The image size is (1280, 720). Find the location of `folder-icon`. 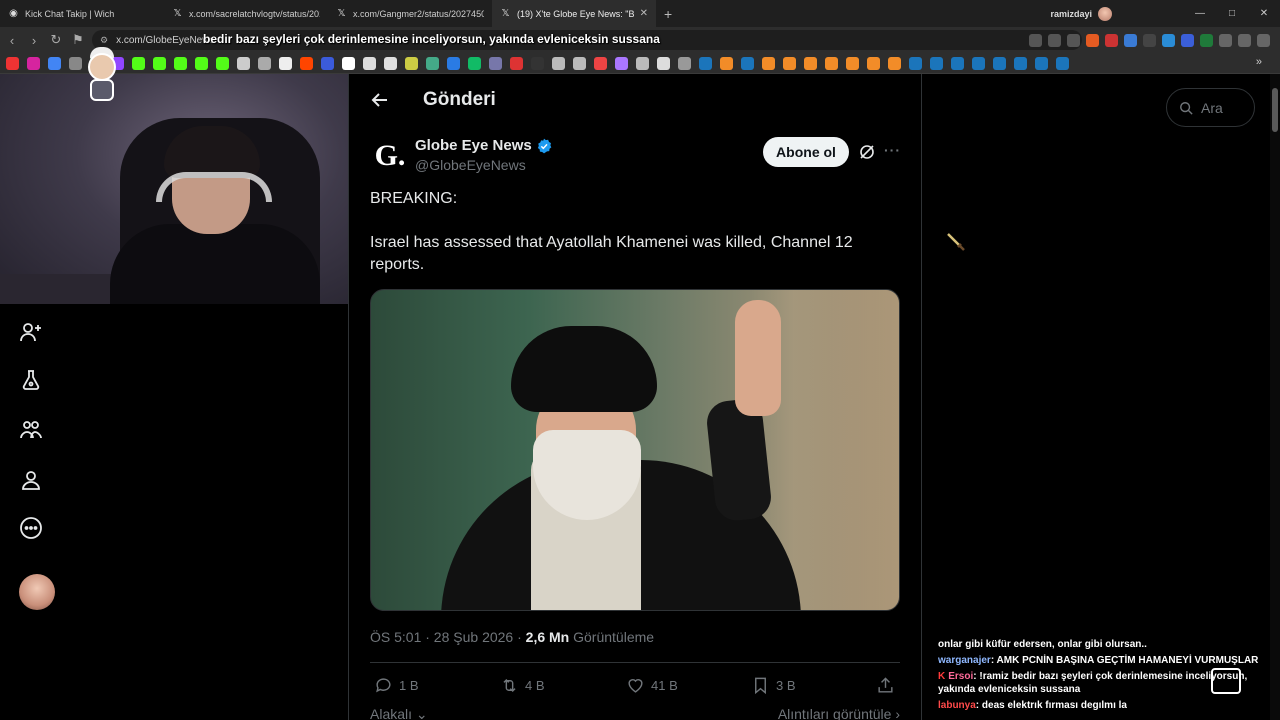

folder-icon is located at coordinates (684, 63).